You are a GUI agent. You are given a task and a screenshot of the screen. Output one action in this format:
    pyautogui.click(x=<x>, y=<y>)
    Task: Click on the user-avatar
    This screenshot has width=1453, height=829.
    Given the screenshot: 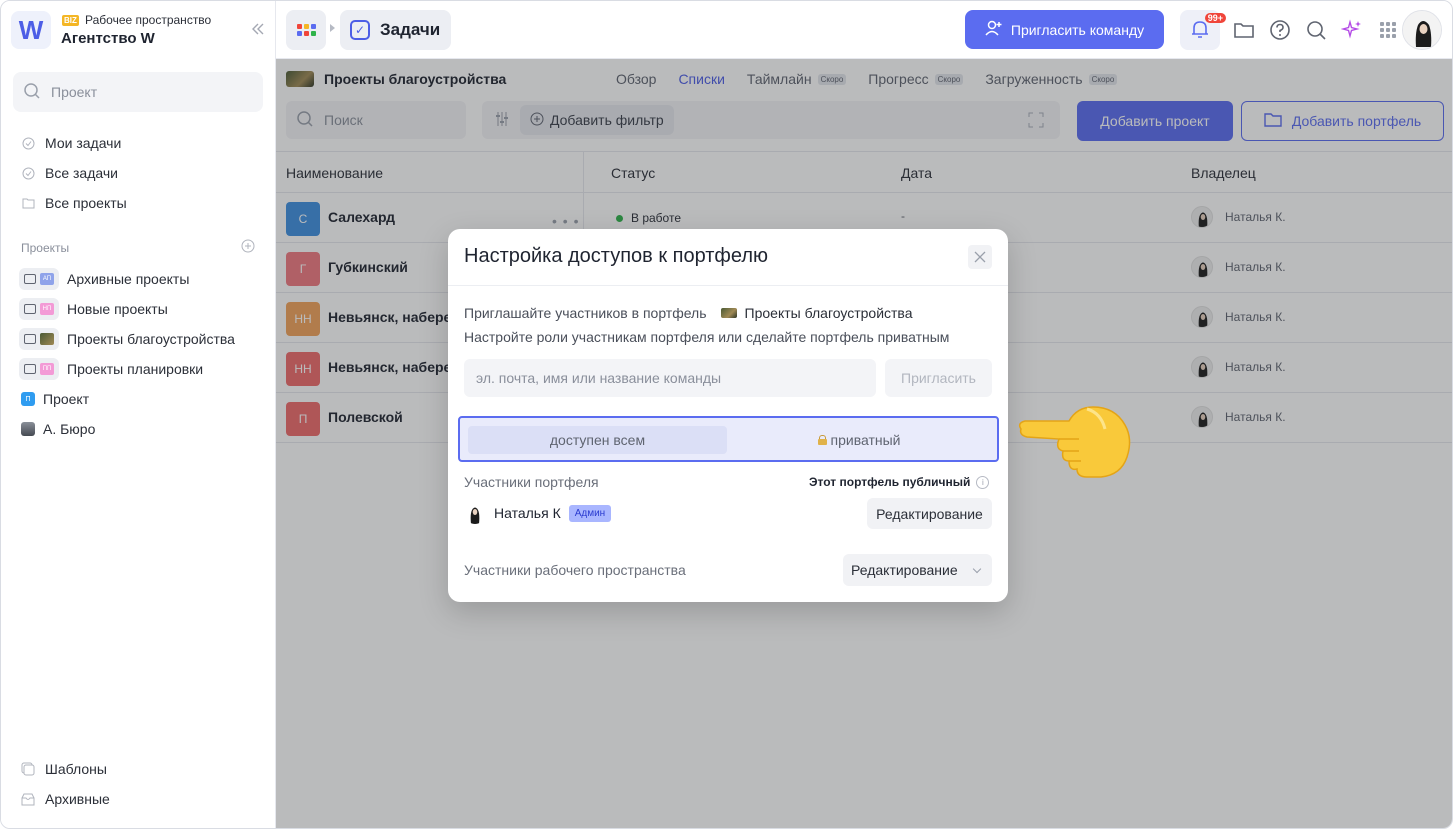 What is the action you would take?
    pyautogui.click(x=1422, y=30)
    